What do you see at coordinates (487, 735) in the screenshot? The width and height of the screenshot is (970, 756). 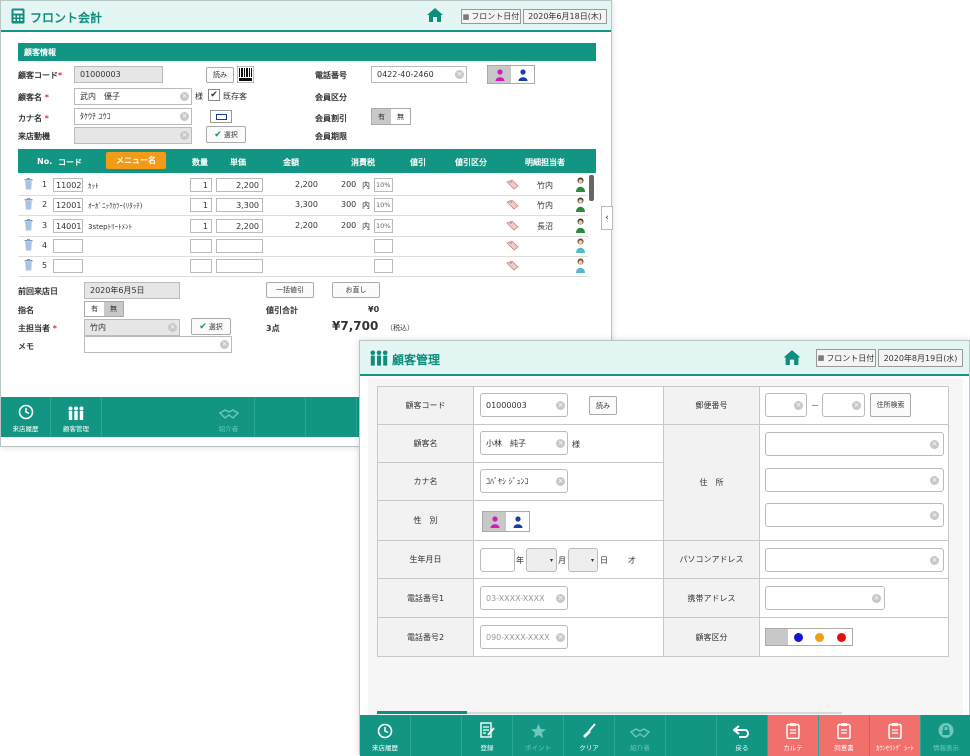 I see `register-button: 登録` at bounding box center [487, 735].